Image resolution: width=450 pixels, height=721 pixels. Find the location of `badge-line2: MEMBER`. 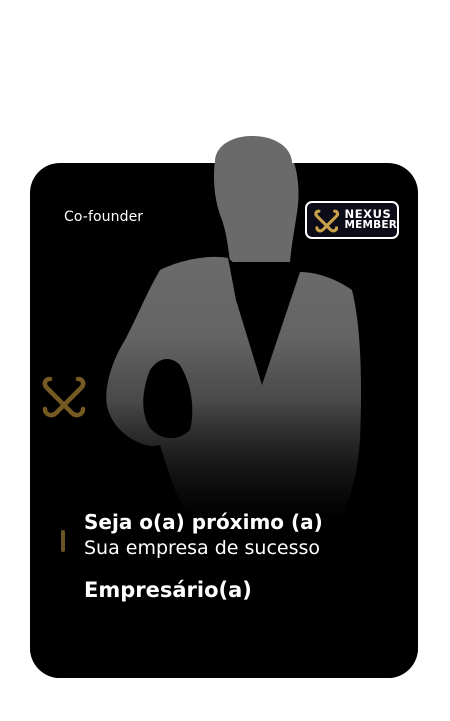

badge-line2: MEMBER is located at coordinates (370, 225).